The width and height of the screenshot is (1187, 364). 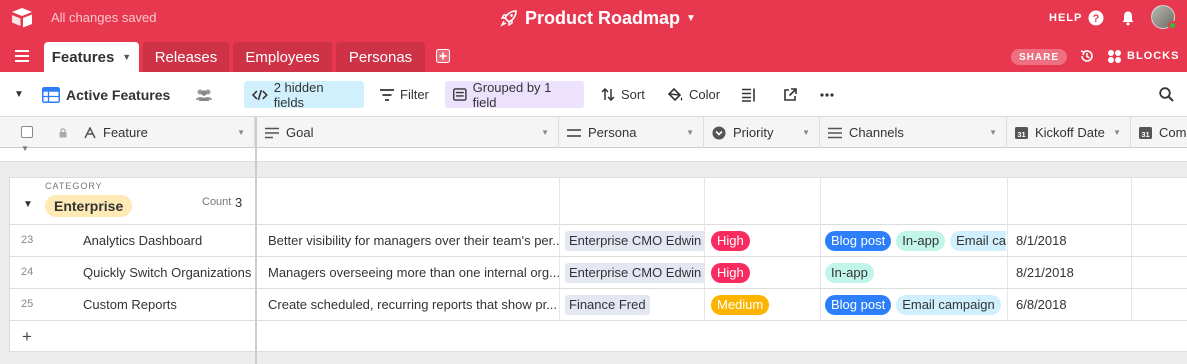 What do you see at coordinates (1164, 17) in the screenshot?
I see `user-avatar` at bounding box center [1164, 17].